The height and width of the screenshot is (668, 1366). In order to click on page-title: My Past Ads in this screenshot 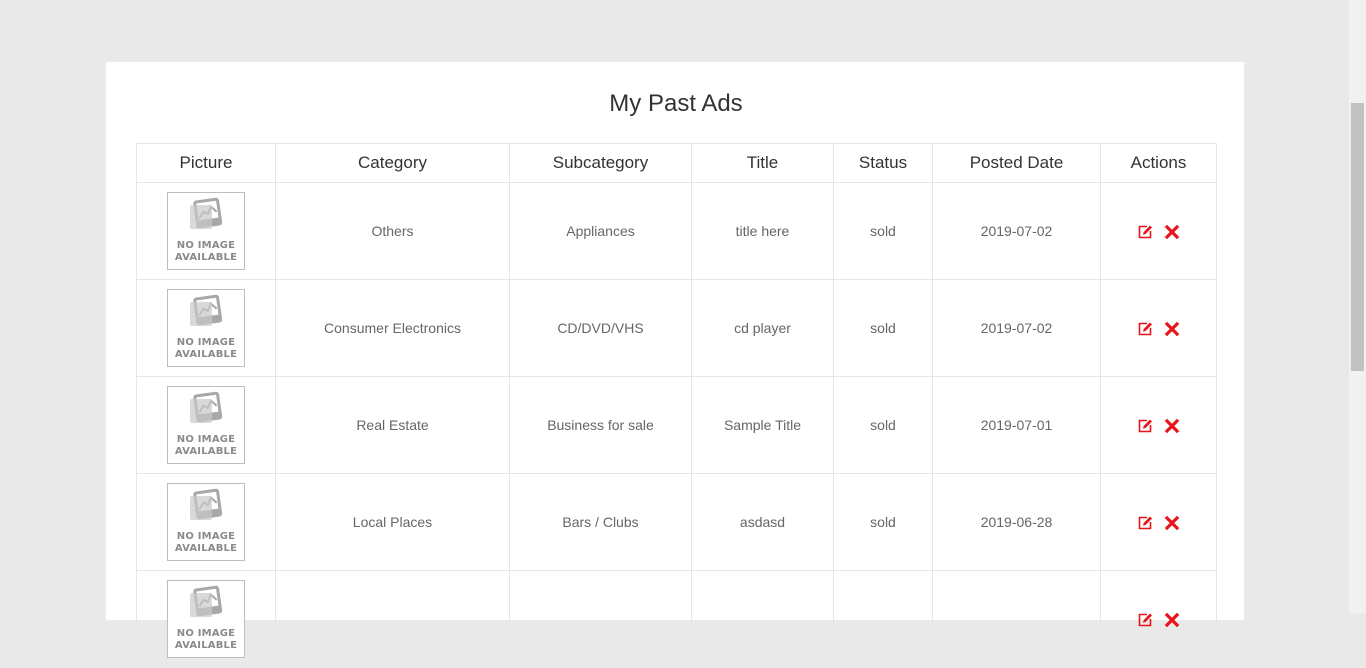, I will do `click(676, 103)`.